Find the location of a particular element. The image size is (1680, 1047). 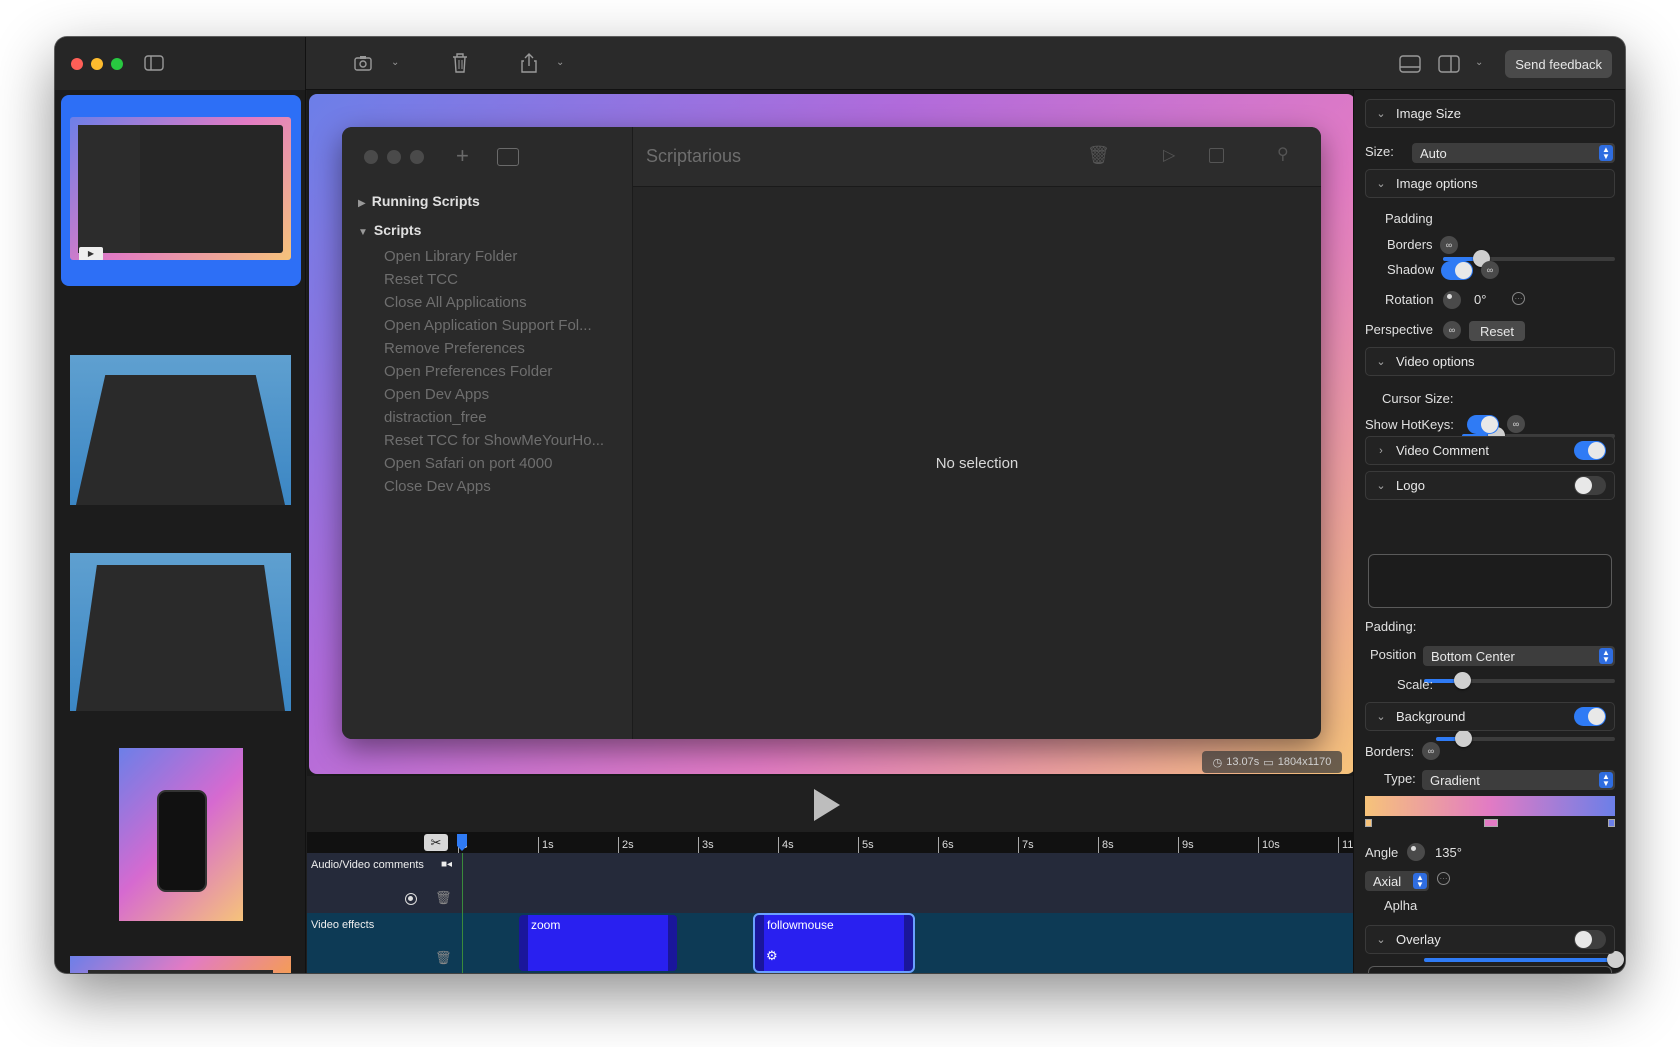

video-effects-track: Video effects 🗑 zoom followmouse ⚙ is located at coordinates (830, 943).